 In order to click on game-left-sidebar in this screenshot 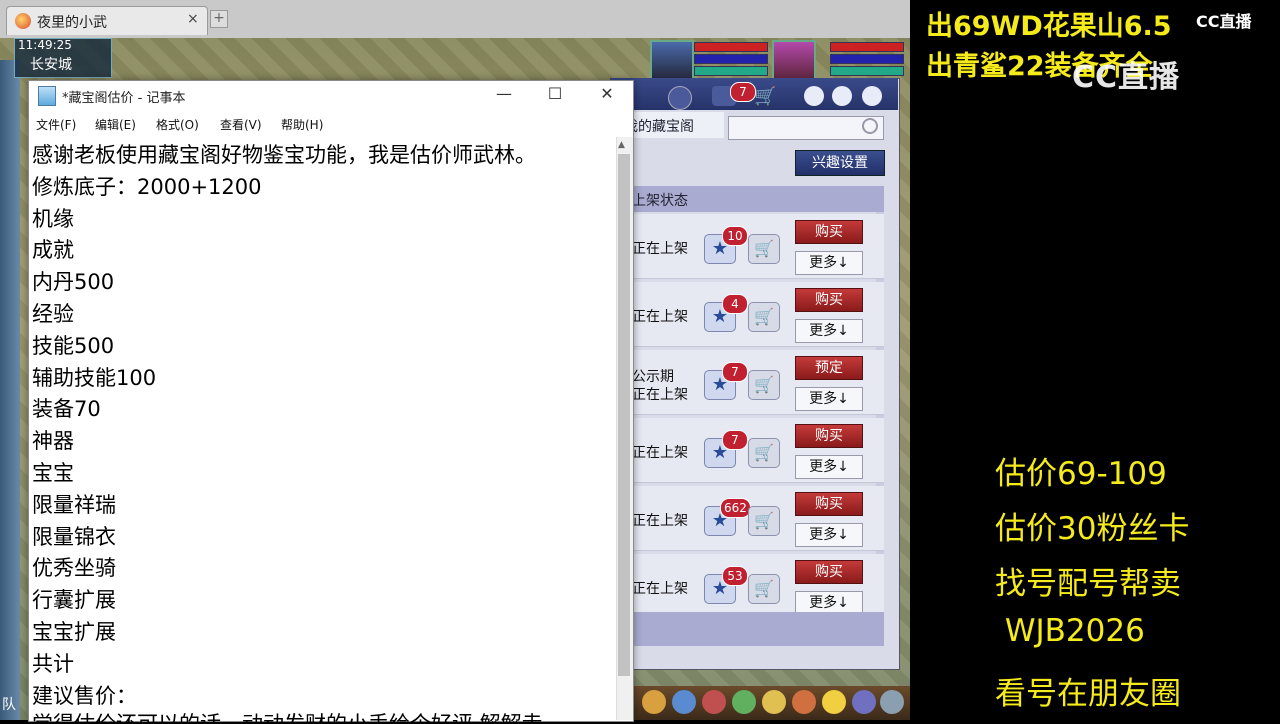, I will do `click(10, 390)`.